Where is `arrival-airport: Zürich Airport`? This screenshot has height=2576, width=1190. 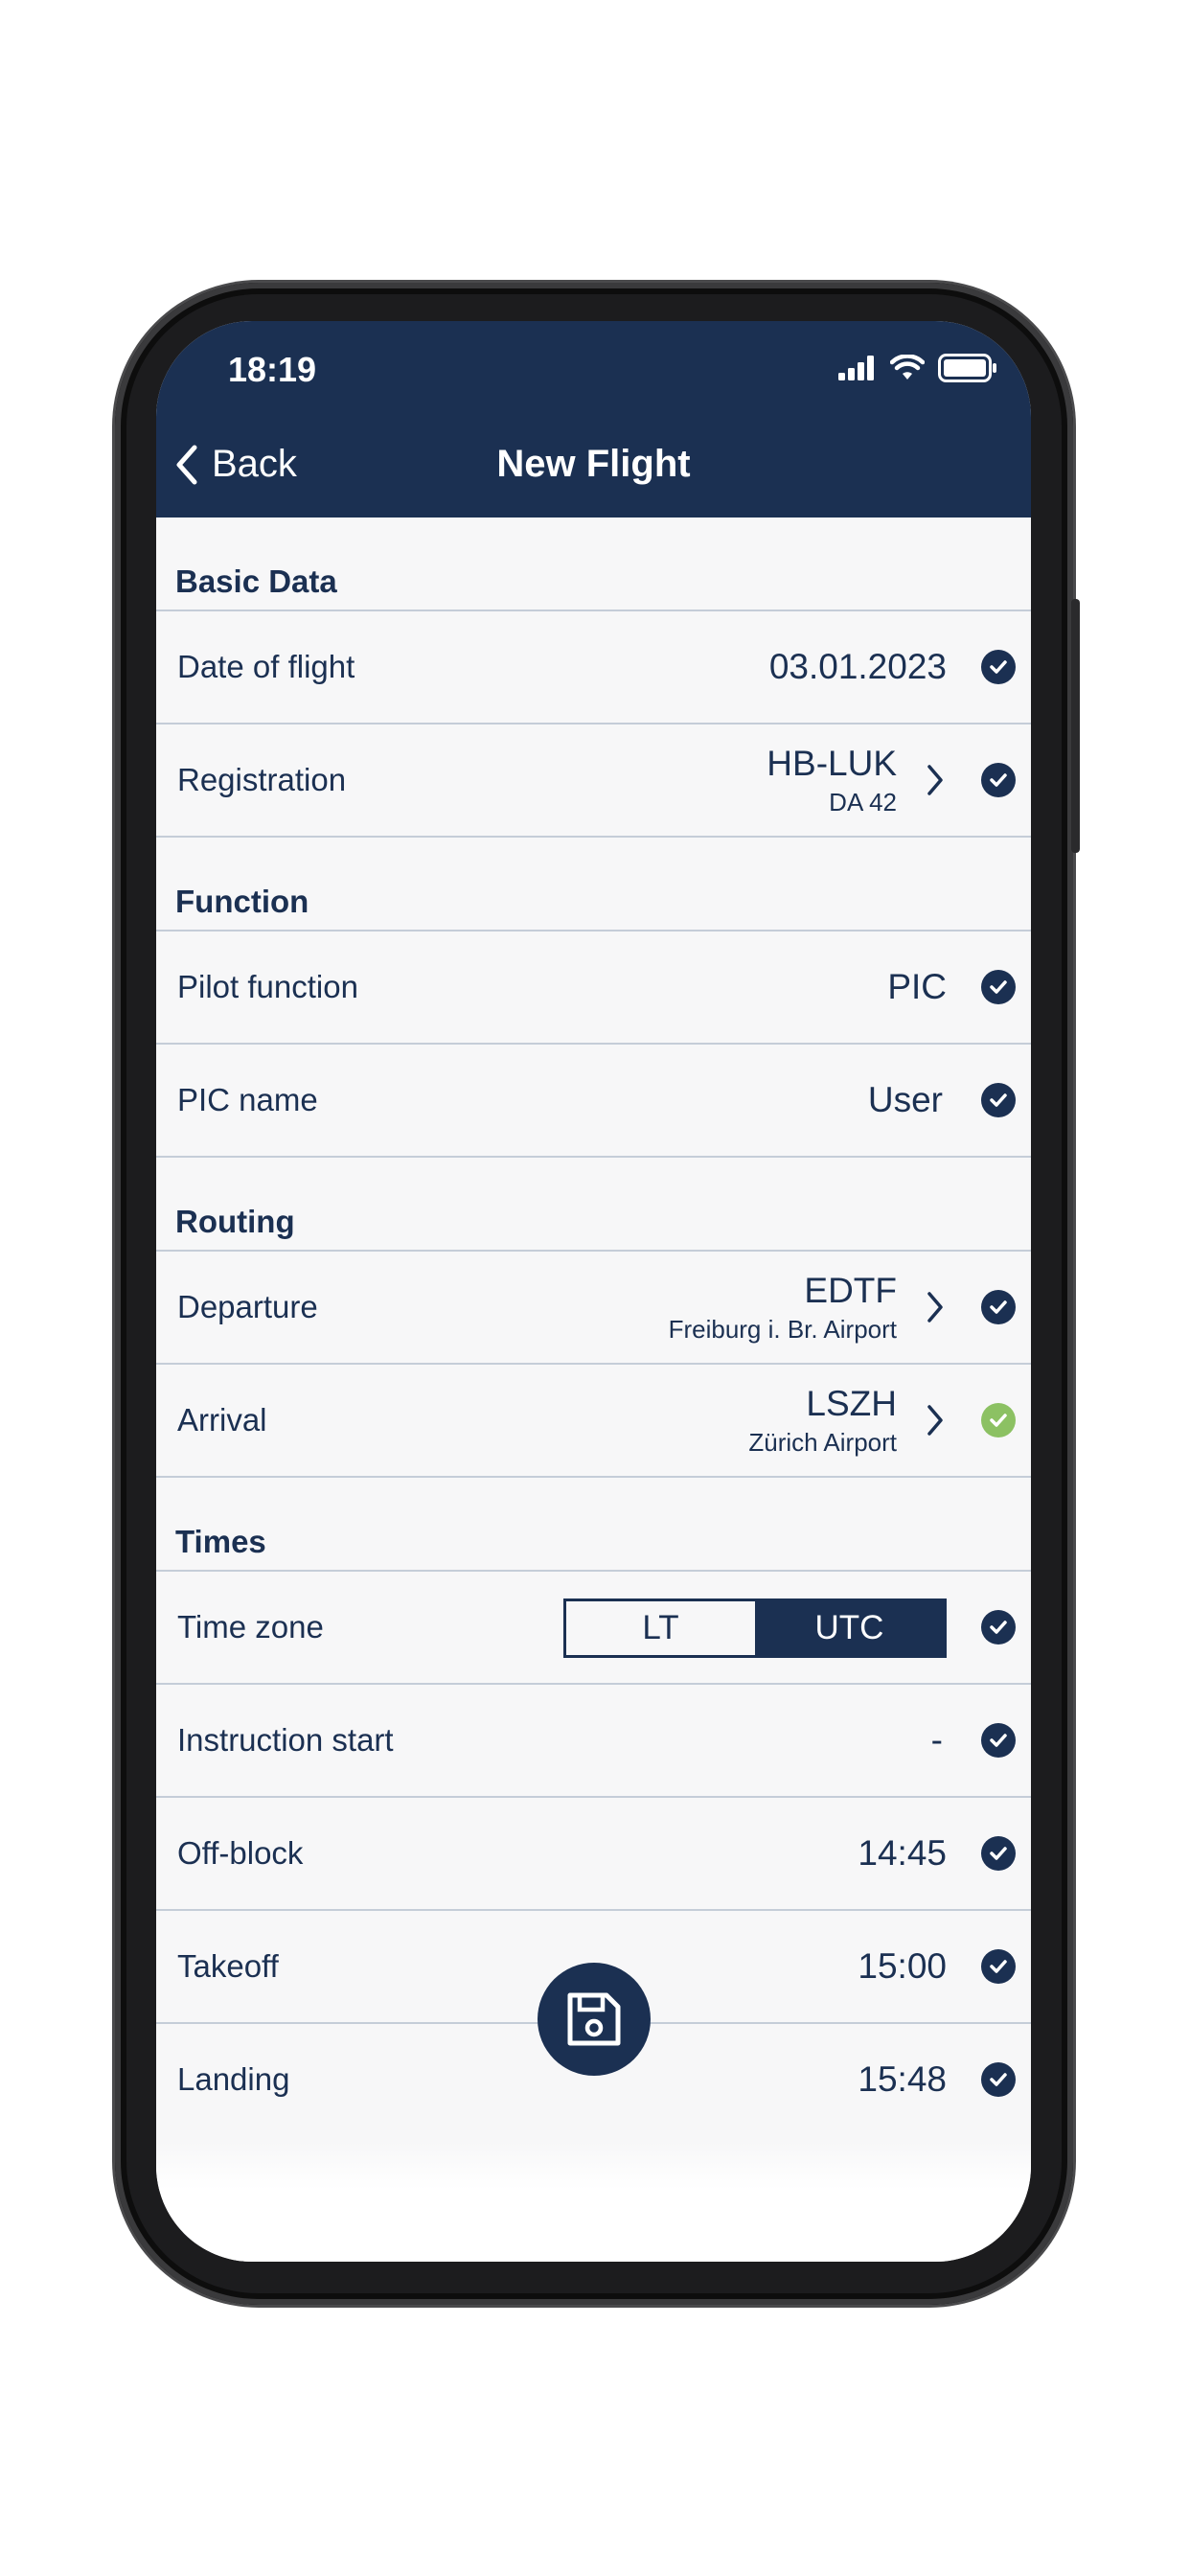 arrival-airport: Zürich Airport is located at coordinates (823, 1442).